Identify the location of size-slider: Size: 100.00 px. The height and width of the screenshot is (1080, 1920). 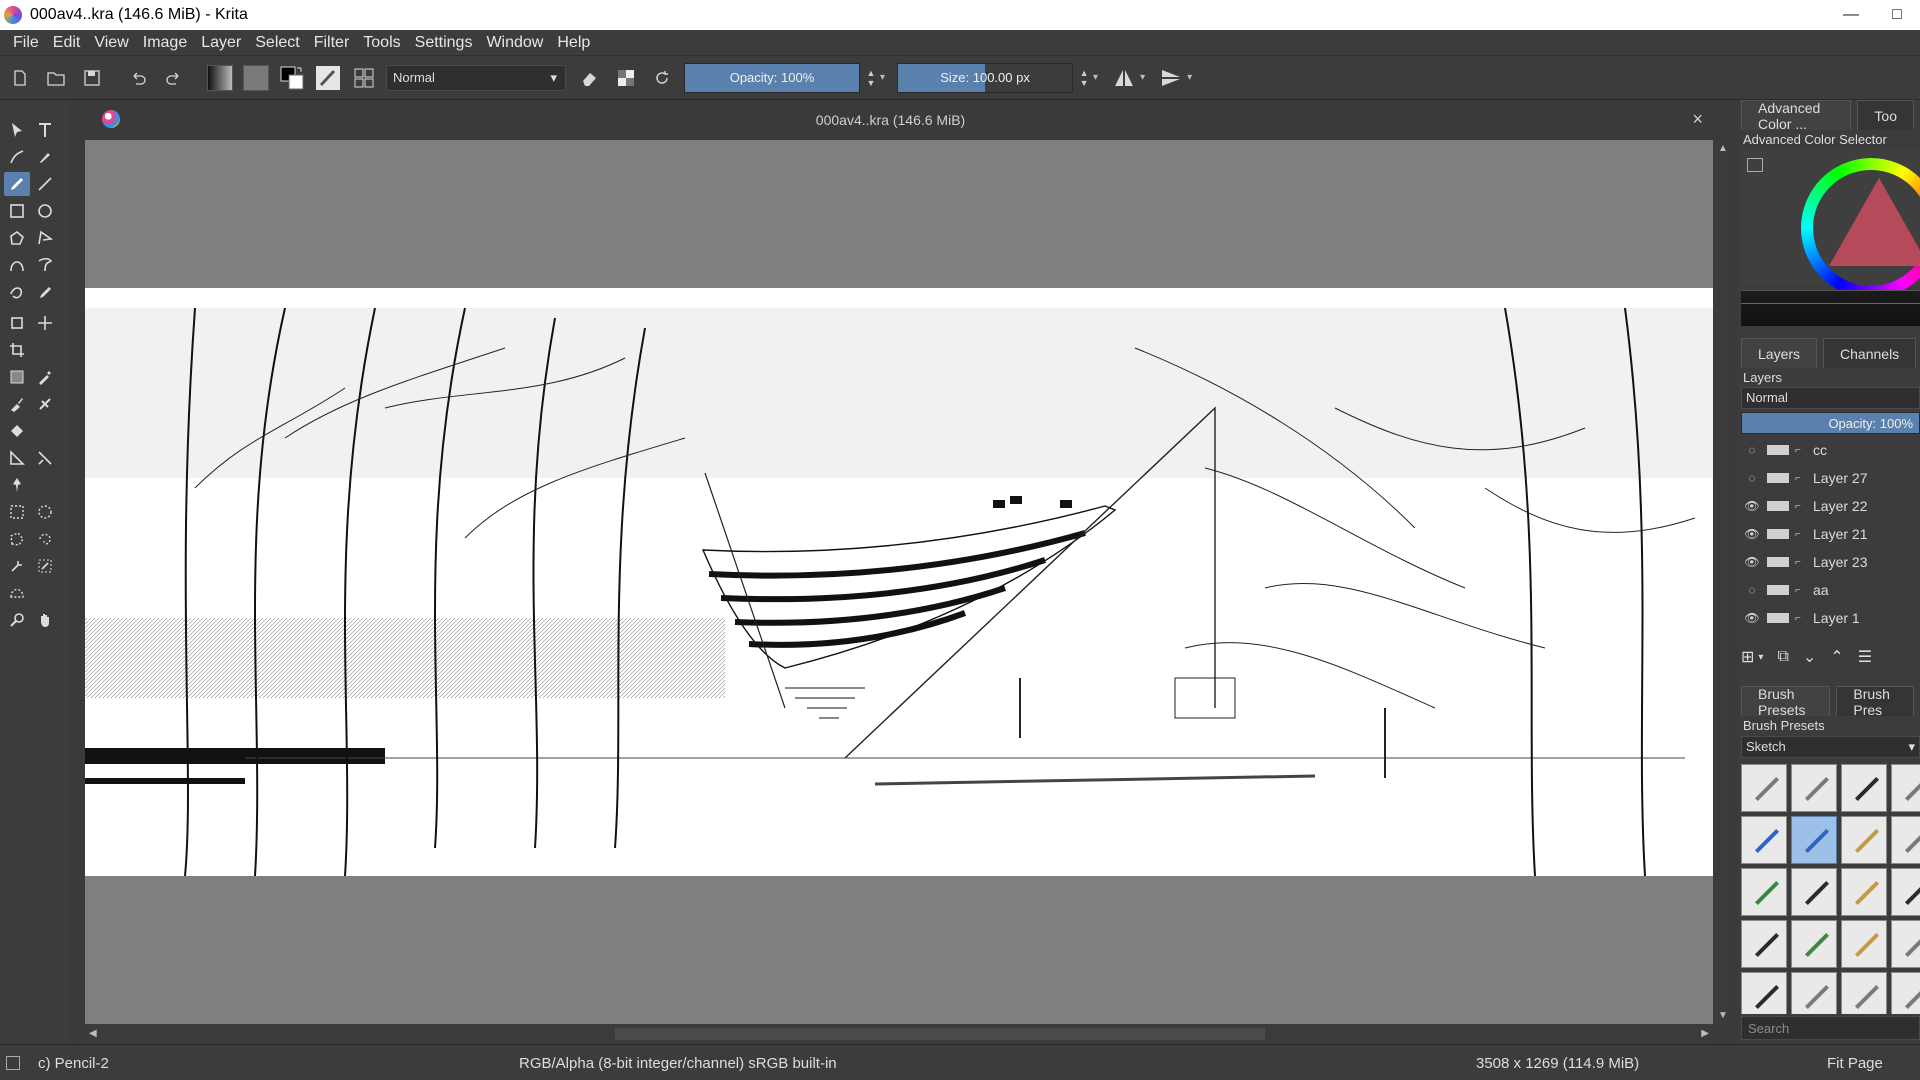
(985, 77).